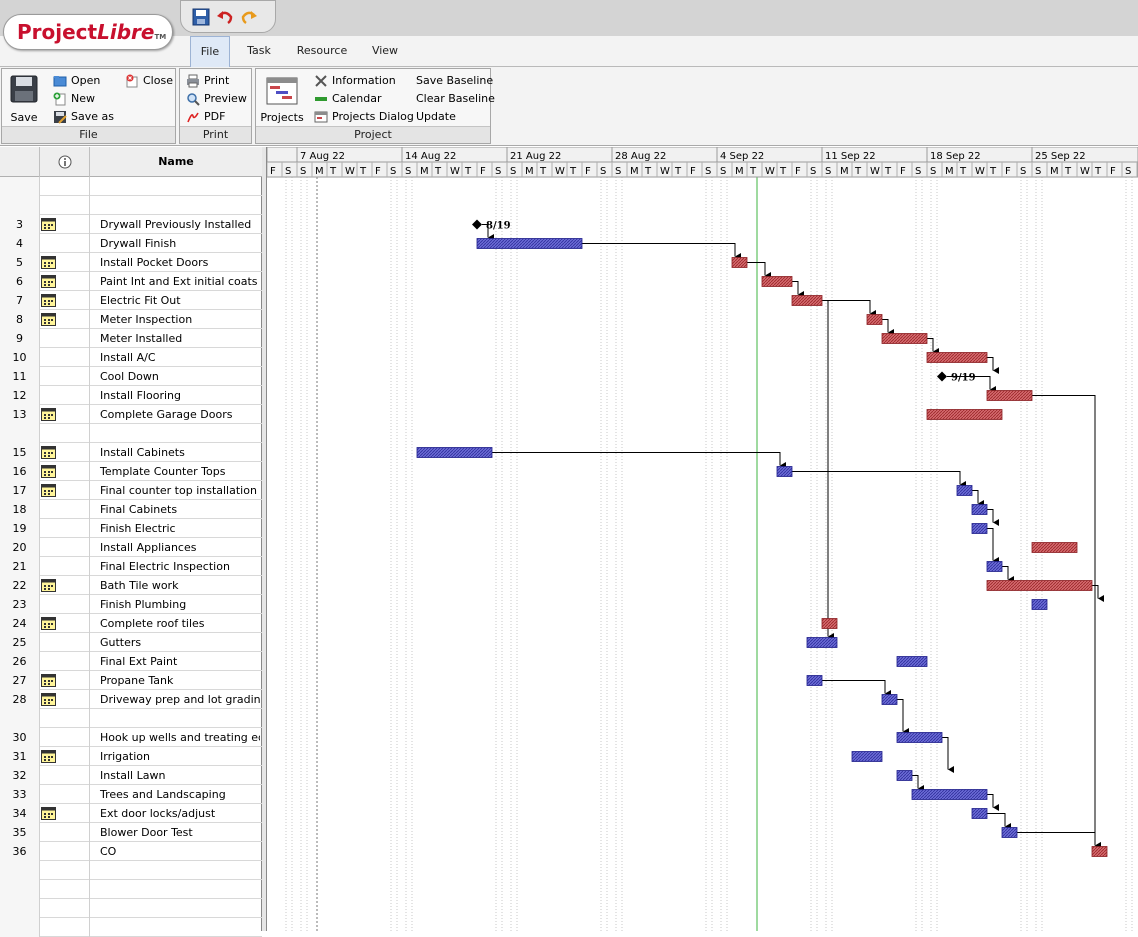 The height and width of the screenshot is (937, 1138). Describe the element at coordinates (249, 17) in the screenshot. I see `redo-icon` at that location.